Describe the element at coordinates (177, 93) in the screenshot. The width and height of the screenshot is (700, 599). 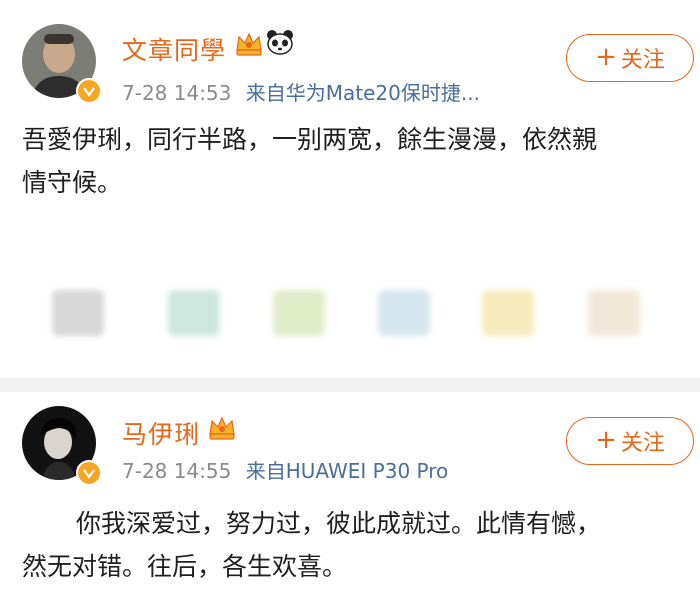
I see `timestamp: 7-28 14:53` at that location.